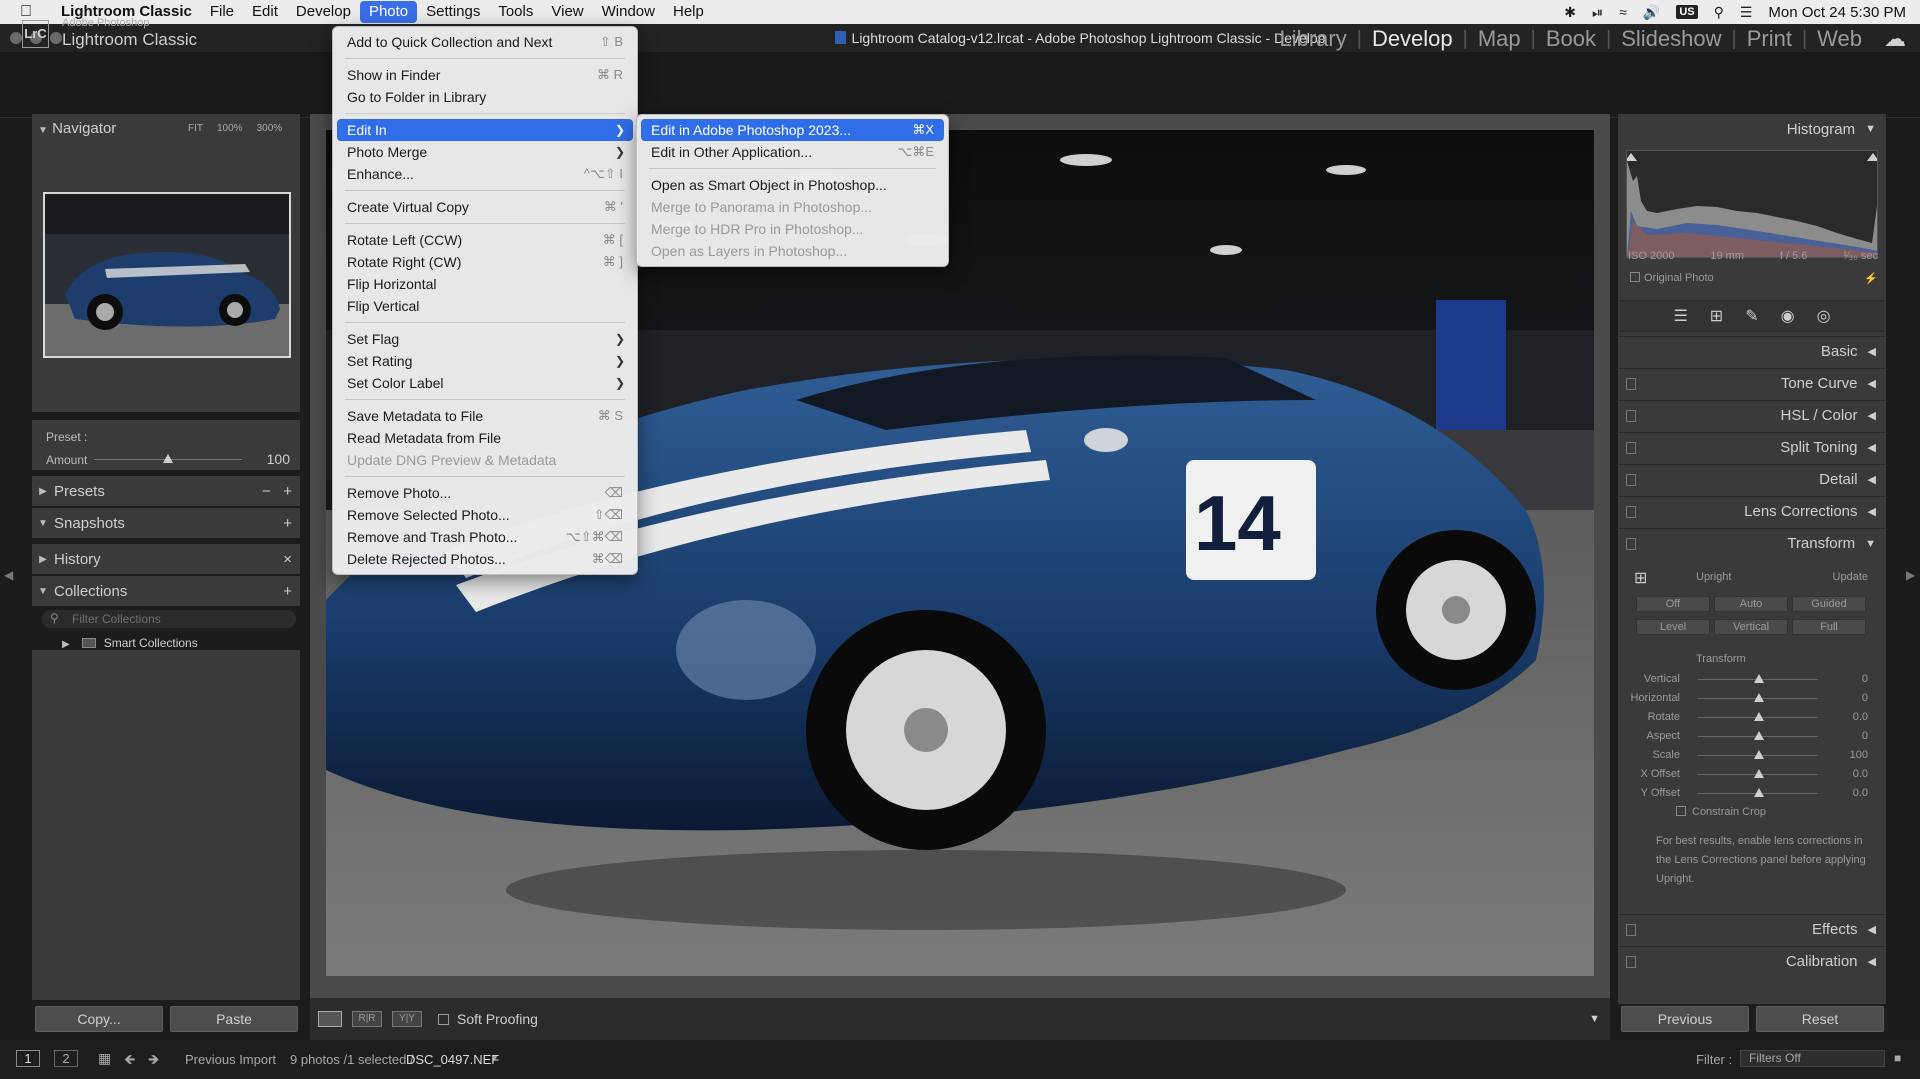 The width and height of the screenshot is (1920, 1079). I want to click on histogram-graph, so click(1752, 204).